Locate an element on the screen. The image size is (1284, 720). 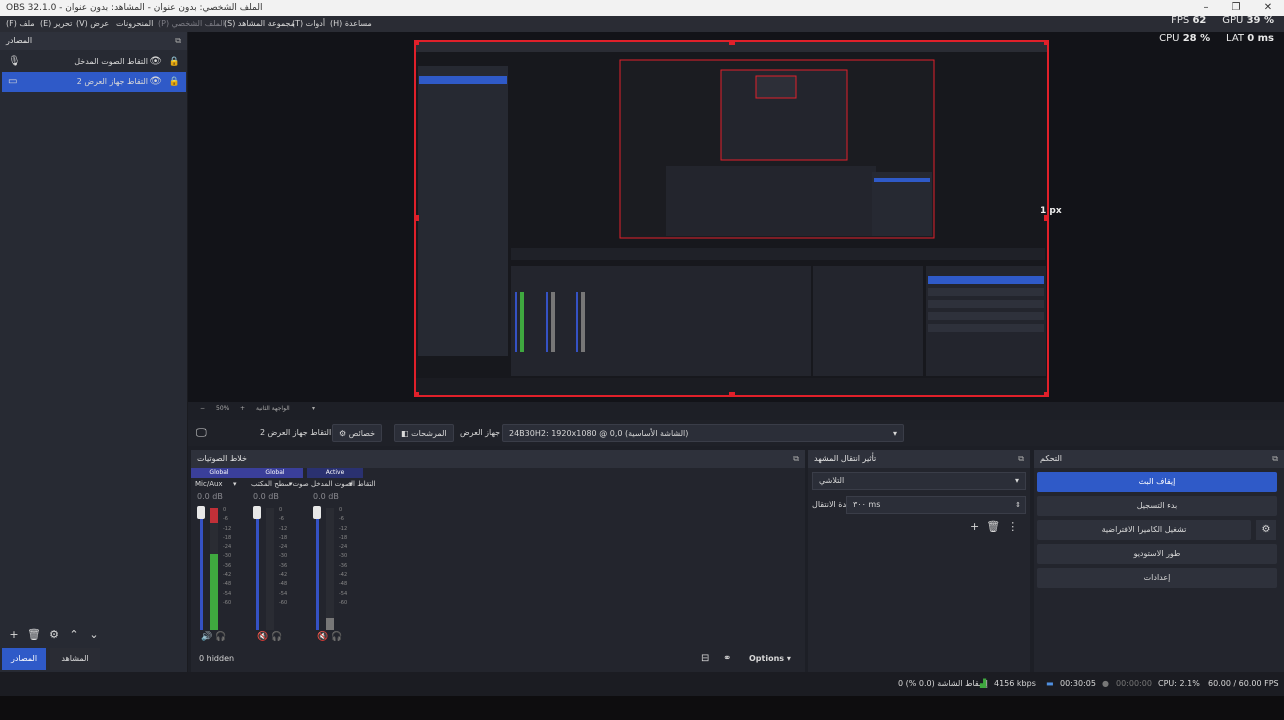
menu-help: (H) مساعدة is located at coordinates (351, 24).